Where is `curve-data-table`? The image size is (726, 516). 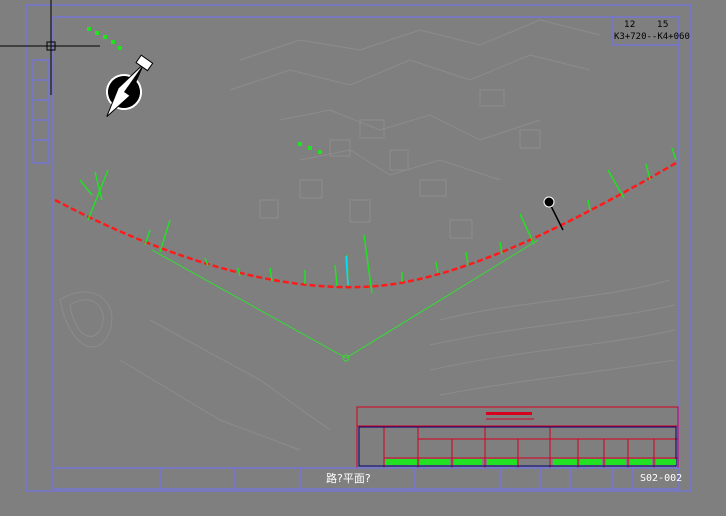
curve-data-table is located at coordinates (517, 437).